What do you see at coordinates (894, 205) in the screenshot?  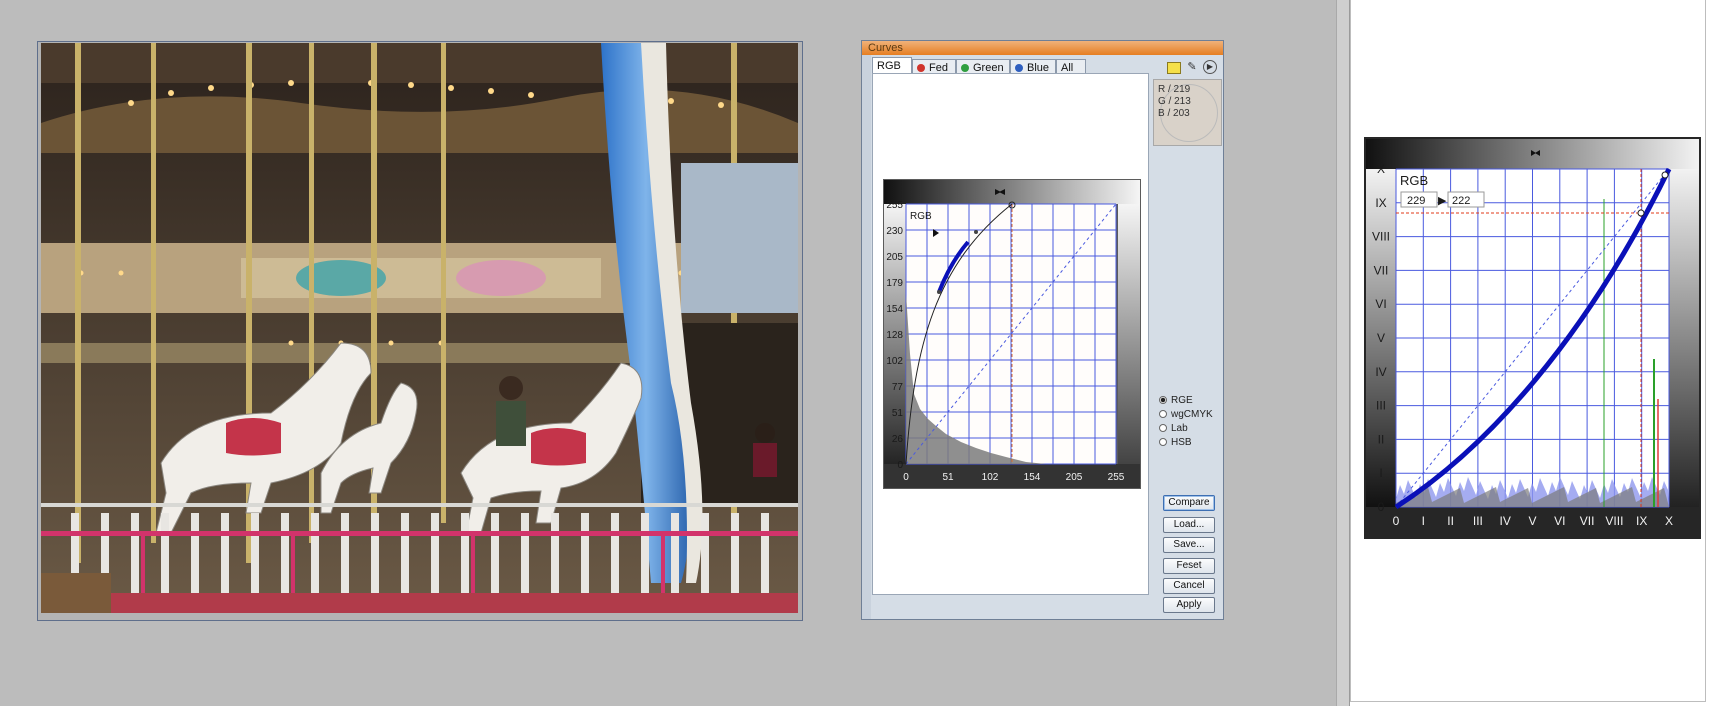 I see `y-tick-label: 255` at bounding box center [894, 205].